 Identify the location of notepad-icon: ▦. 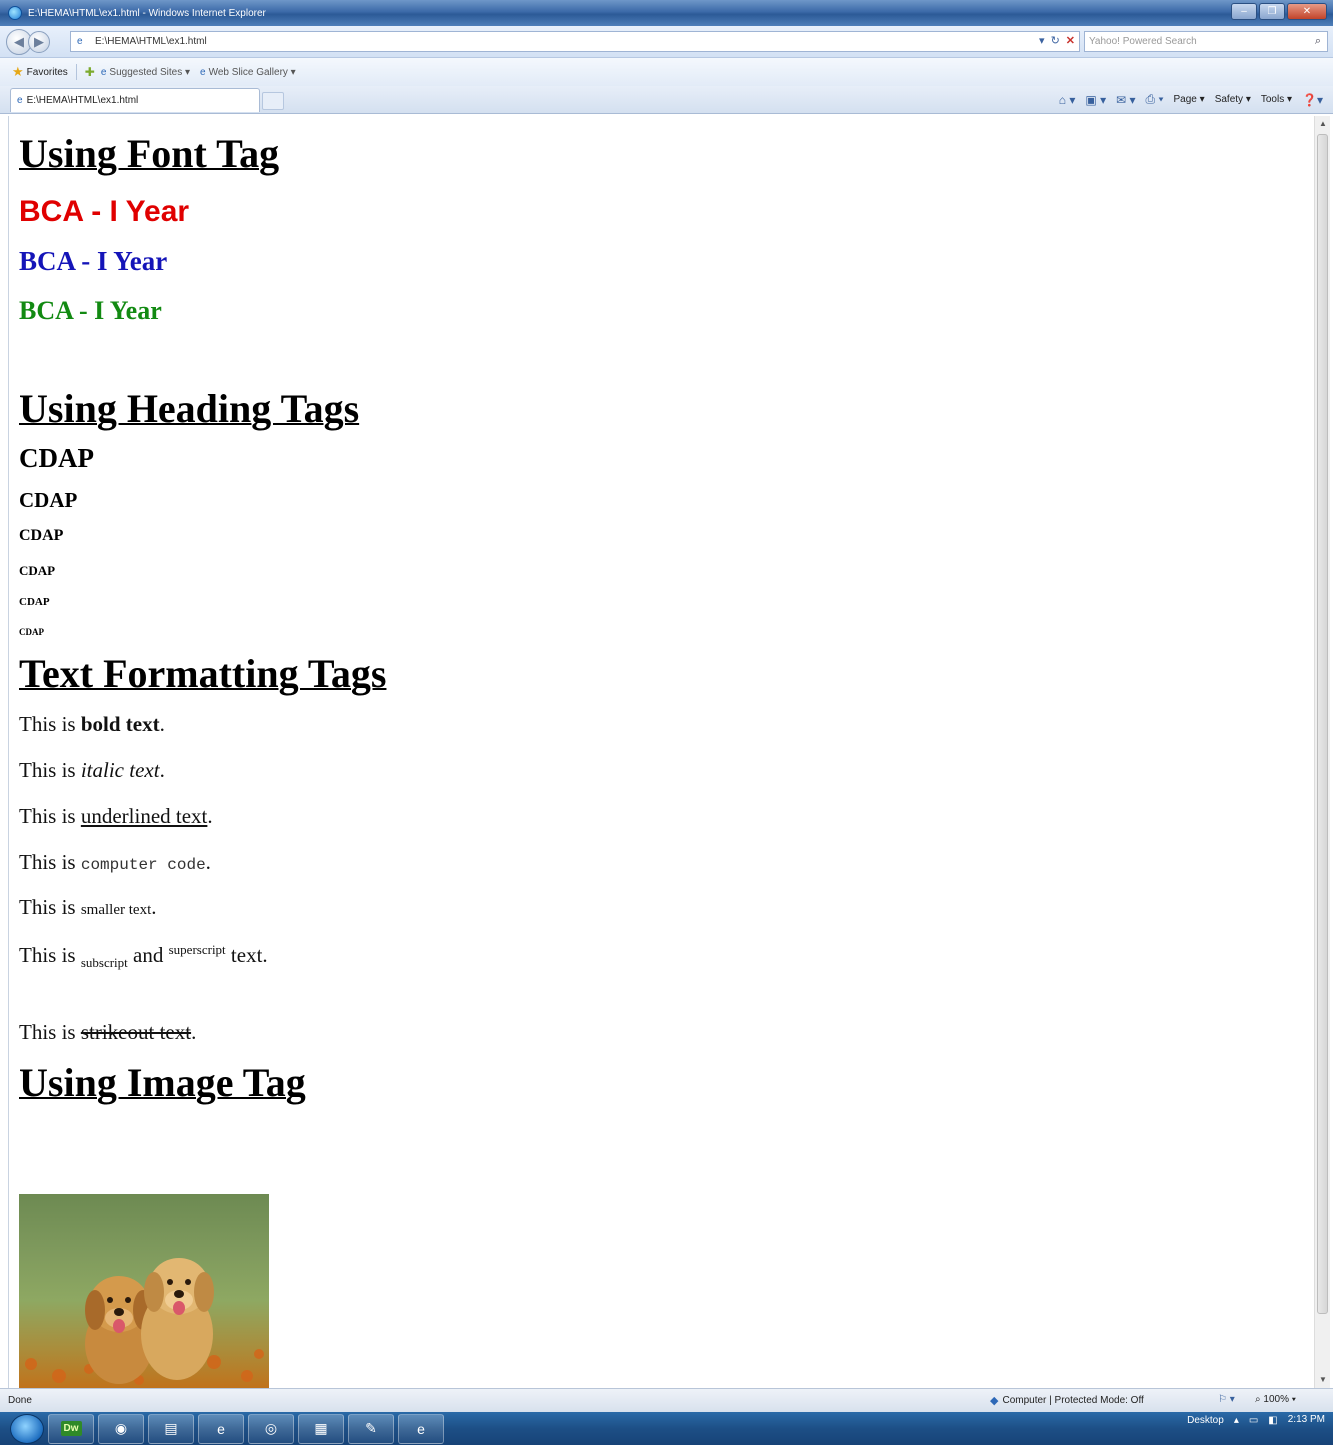
(321, 1428).